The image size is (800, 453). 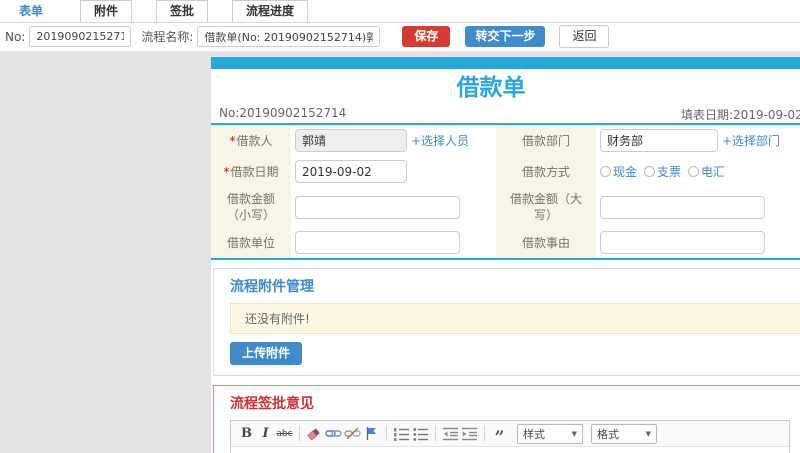 I want to click on form-number: No:20190902152714, so click(x=283, y=113).